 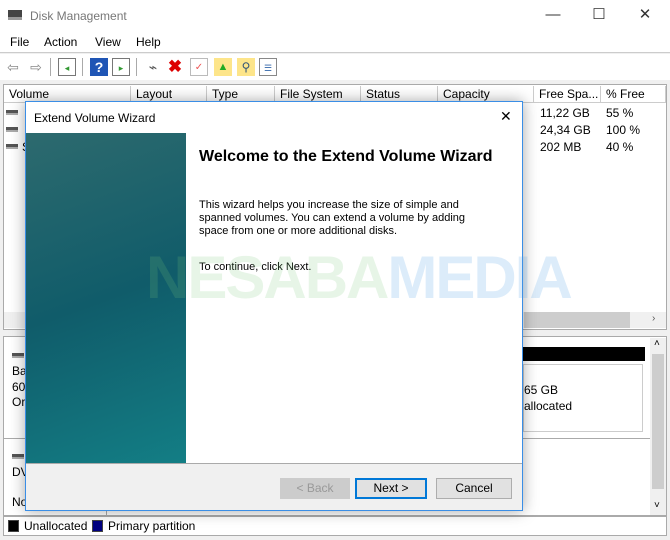 What do you see at coordinates (584, 354) in the screenshot?
I see `unallocated-bar` at bounding box center [584, 354].